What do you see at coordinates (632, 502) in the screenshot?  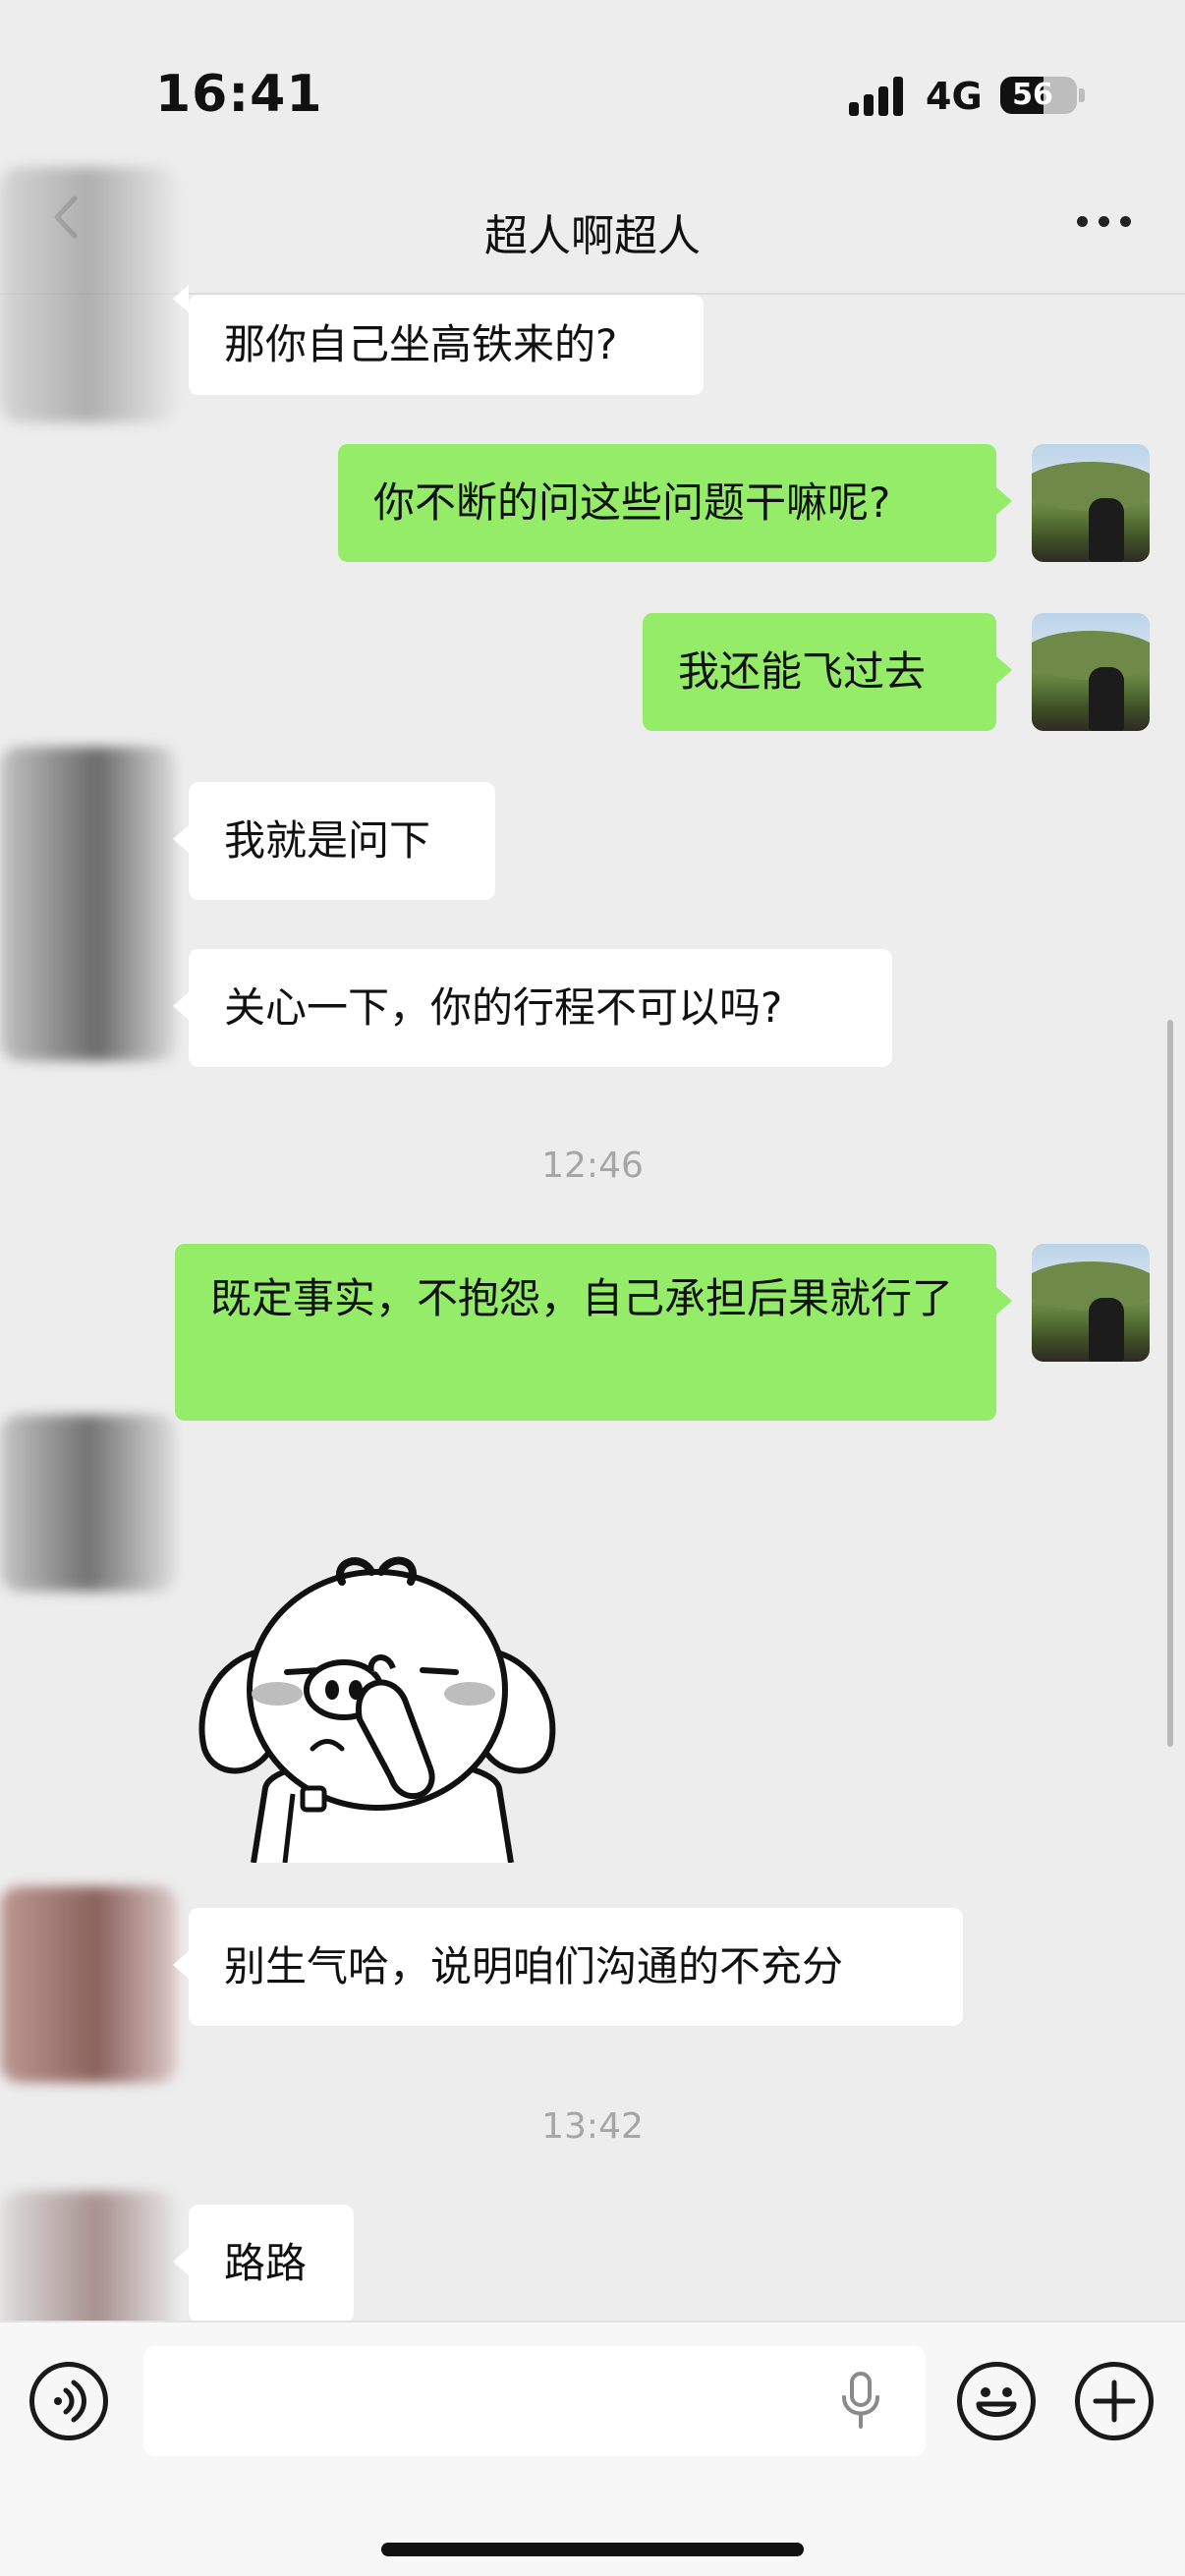 I see `message-text: 你不断的问这些问题干嘛呢?` at bounding box center [632, 502].